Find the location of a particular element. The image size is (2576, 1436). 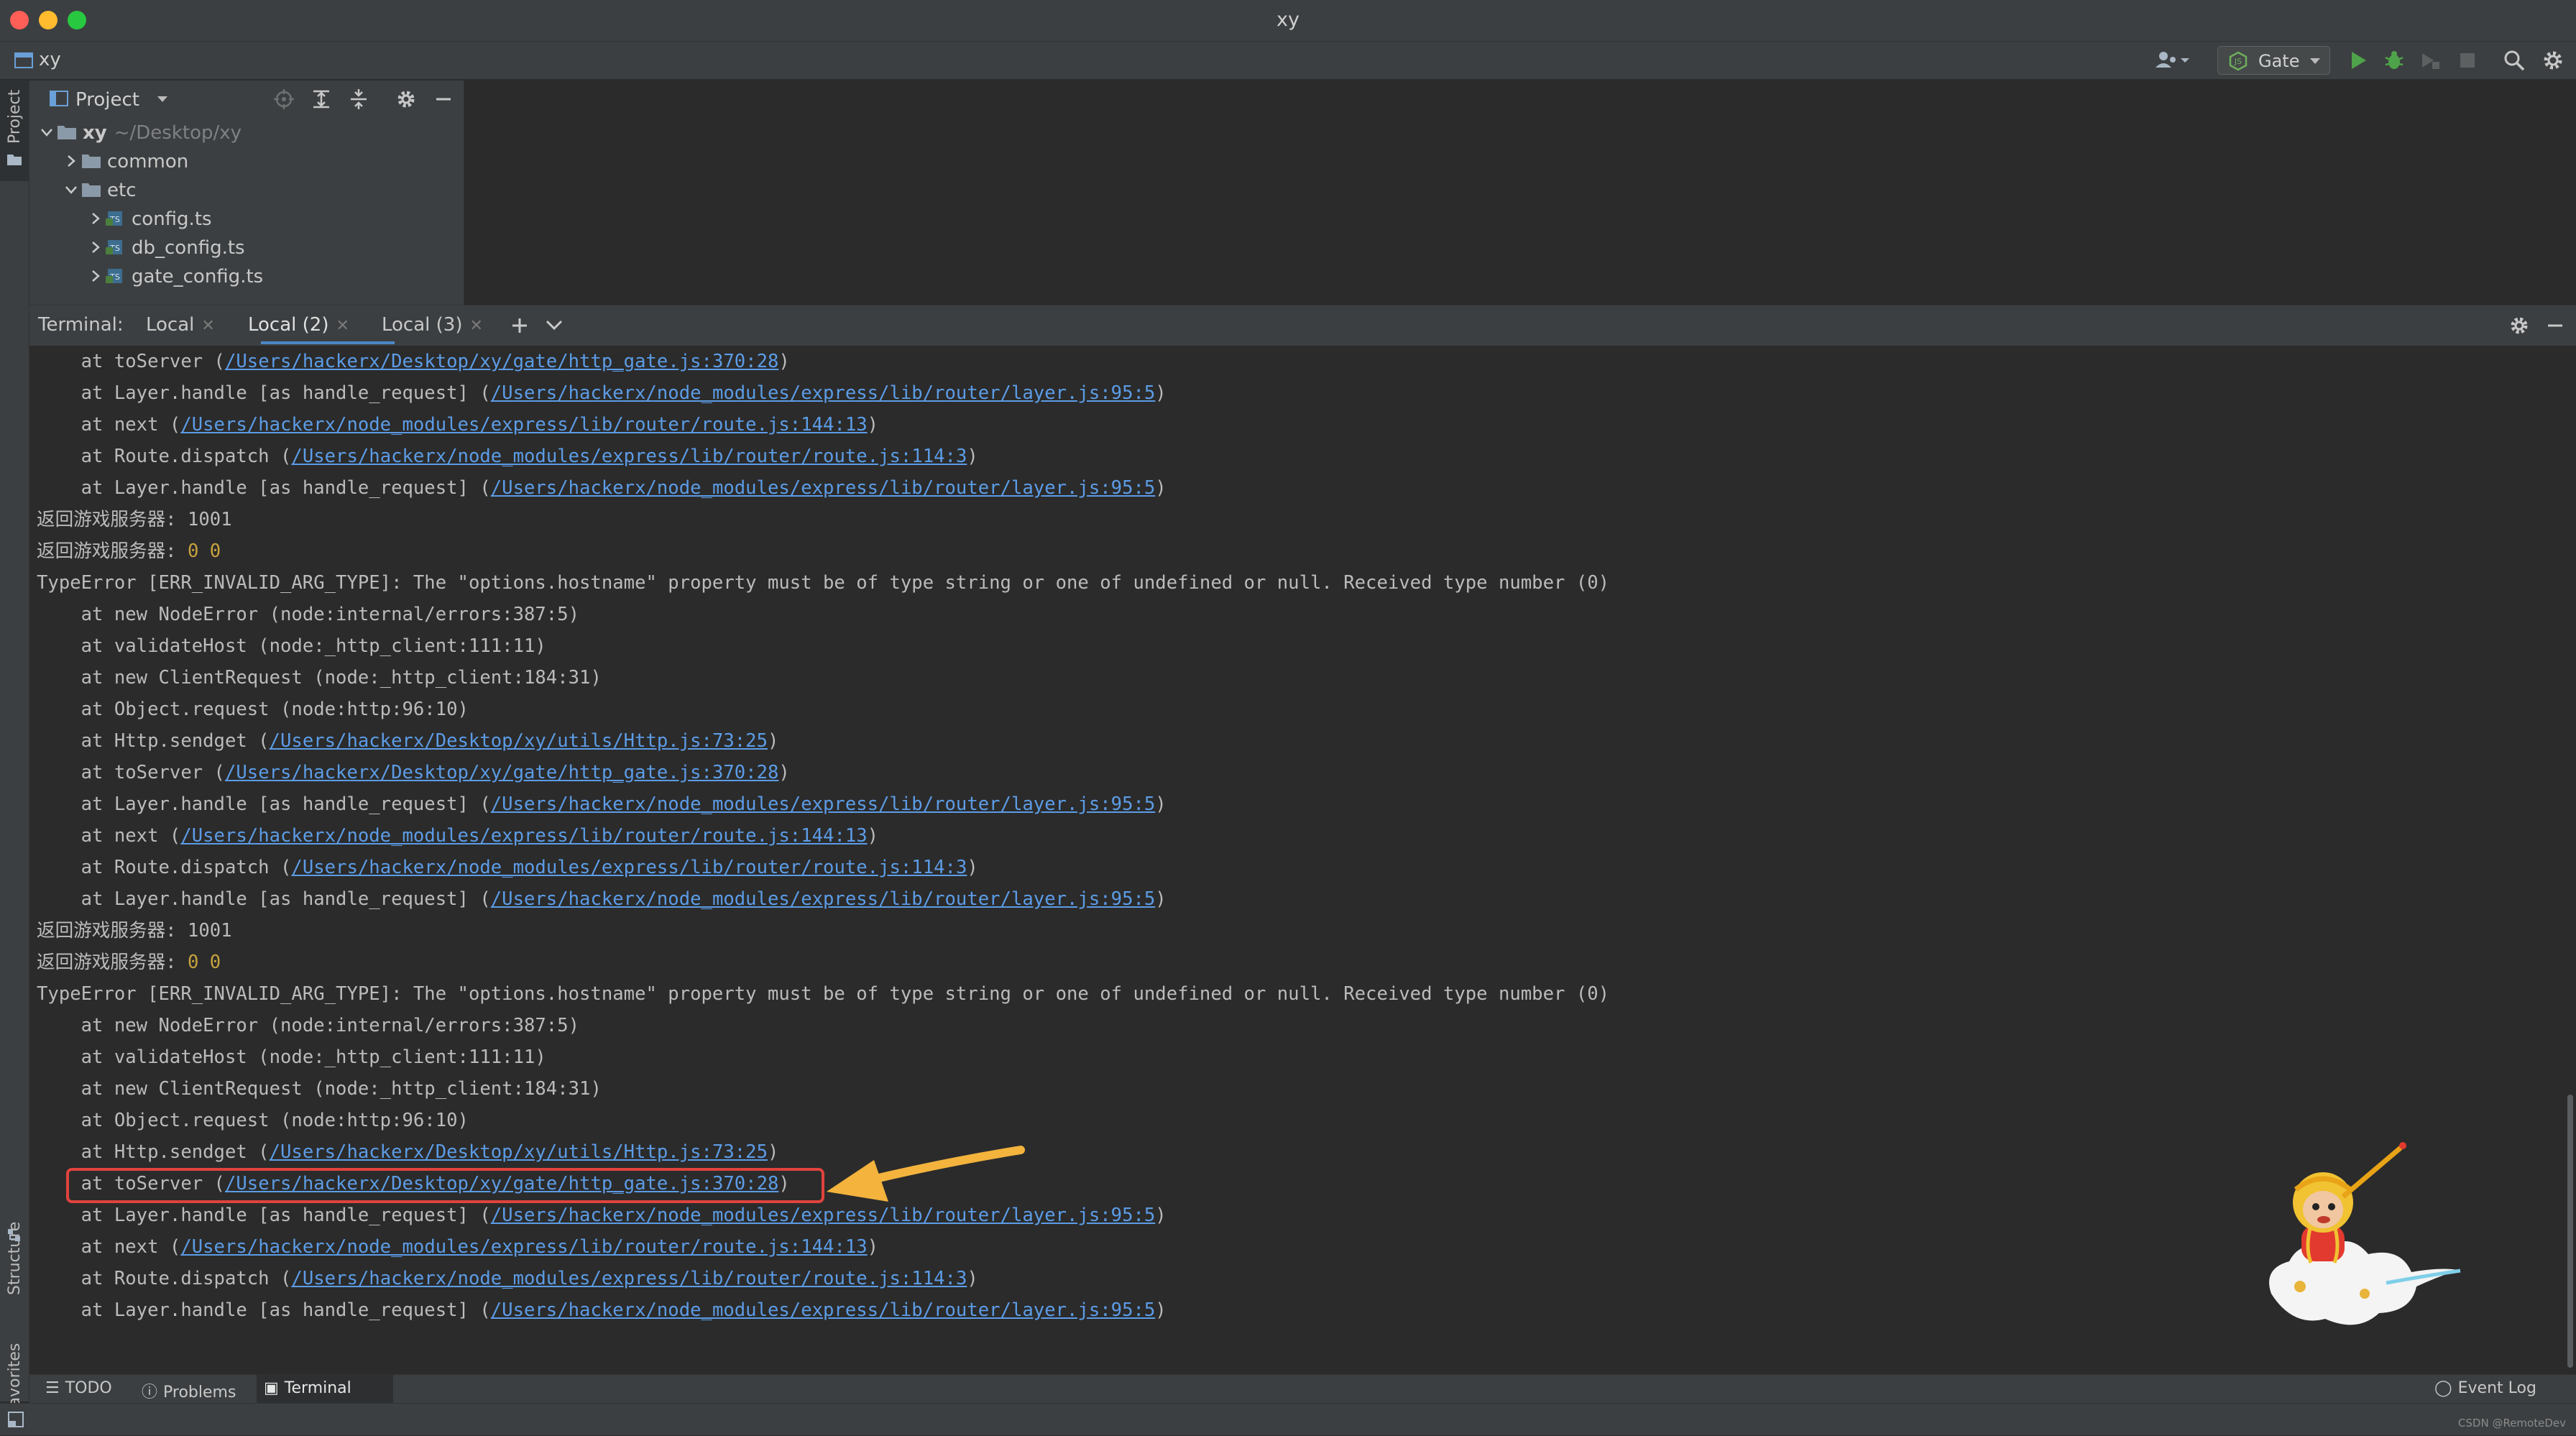

tree-item-etc: etc is located at coordinates (246, 190).